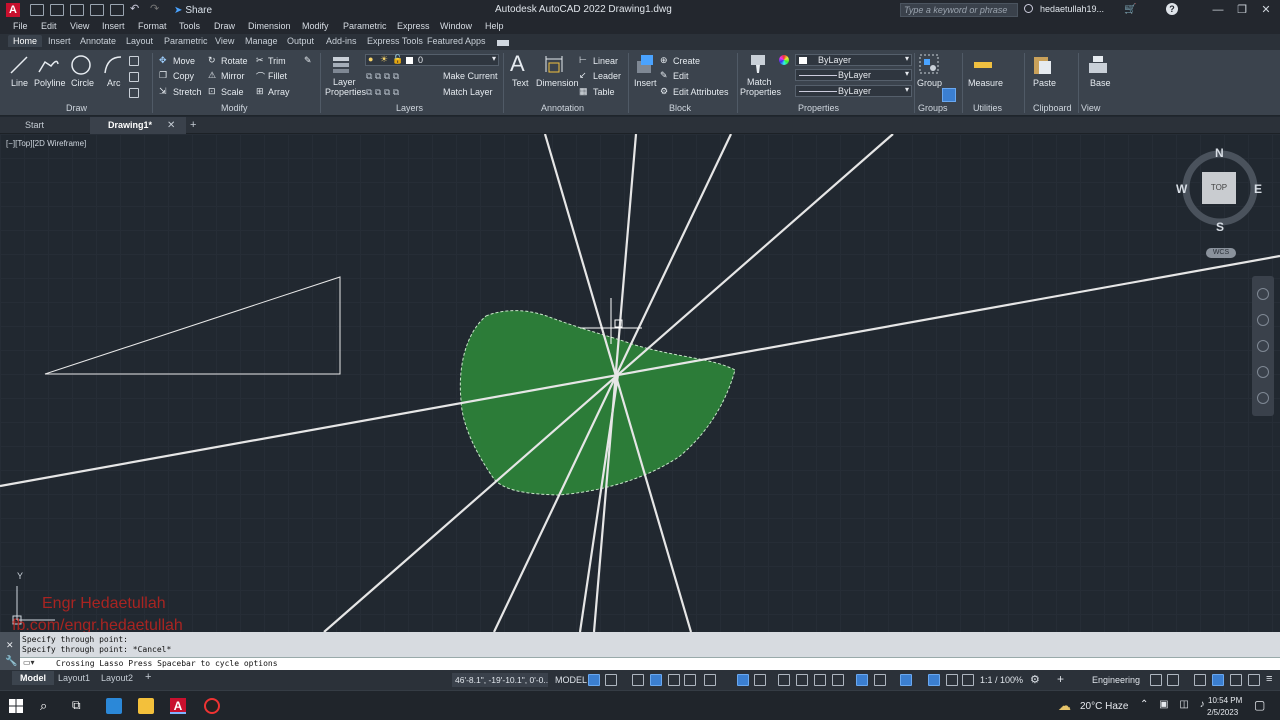  What do you see at coordinates (853, 75) in the screenshot?
I see `linetype-dropdown: ByLayer ▾` at bounding box center [853, 75].